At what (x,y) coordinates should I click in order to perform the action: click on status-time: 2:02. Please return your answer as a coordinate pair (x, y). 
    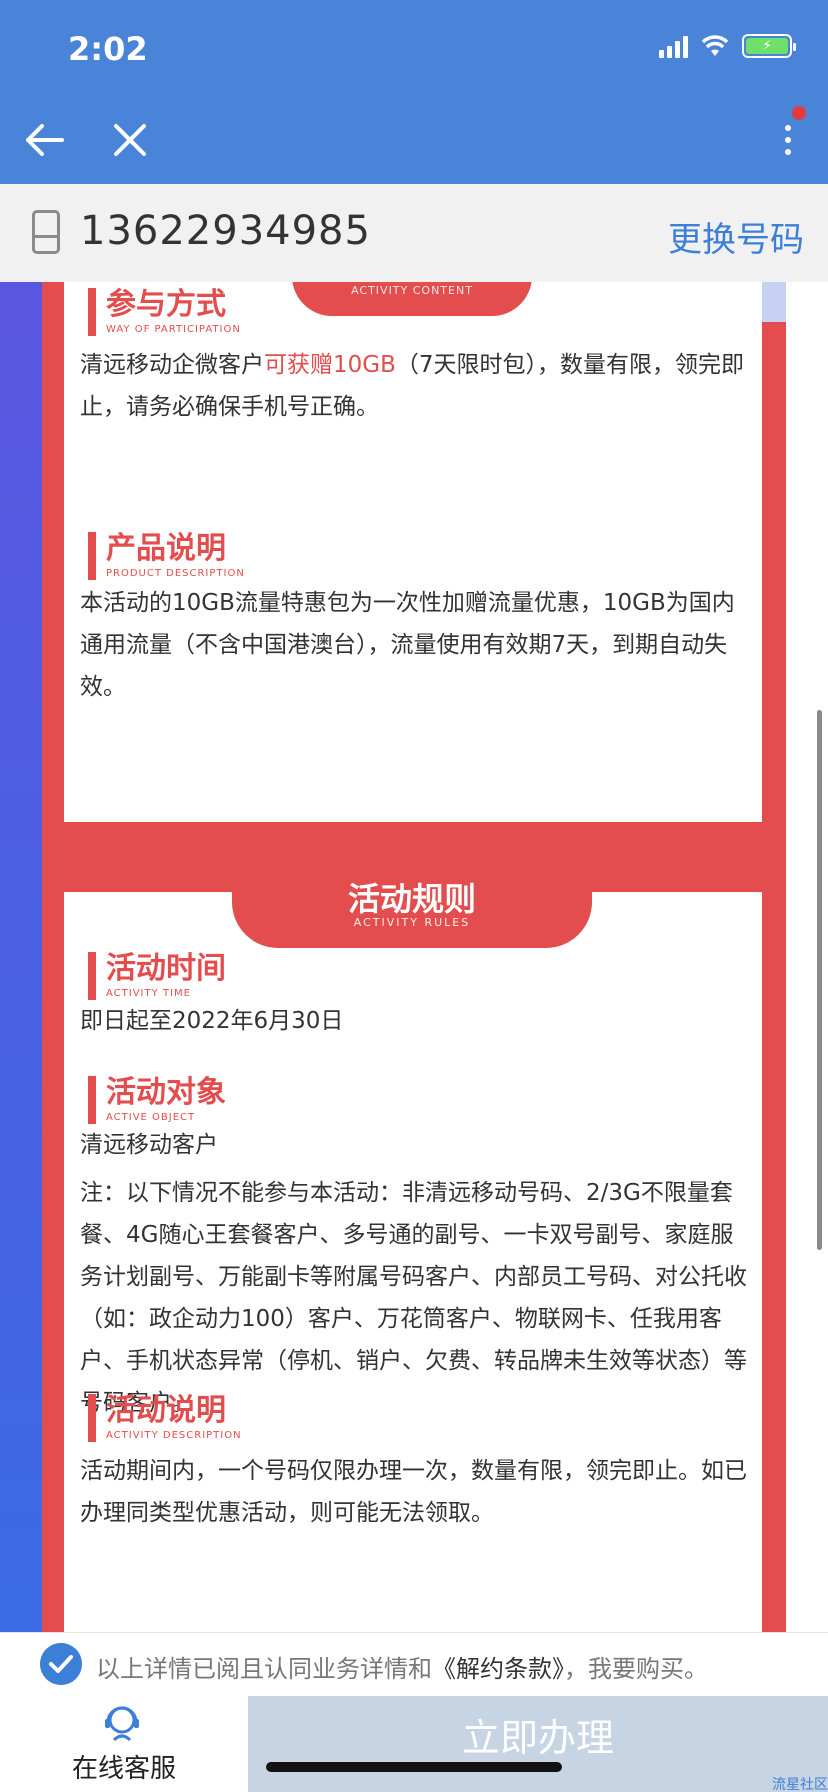
    Looking at the image, I should click on (108, 49).